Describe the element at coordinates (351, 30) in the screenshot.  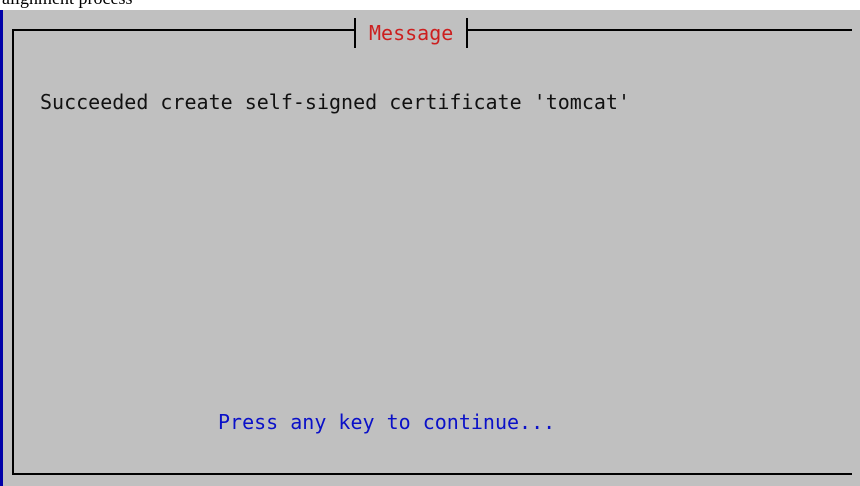
I see `title-left-tick` at that location.